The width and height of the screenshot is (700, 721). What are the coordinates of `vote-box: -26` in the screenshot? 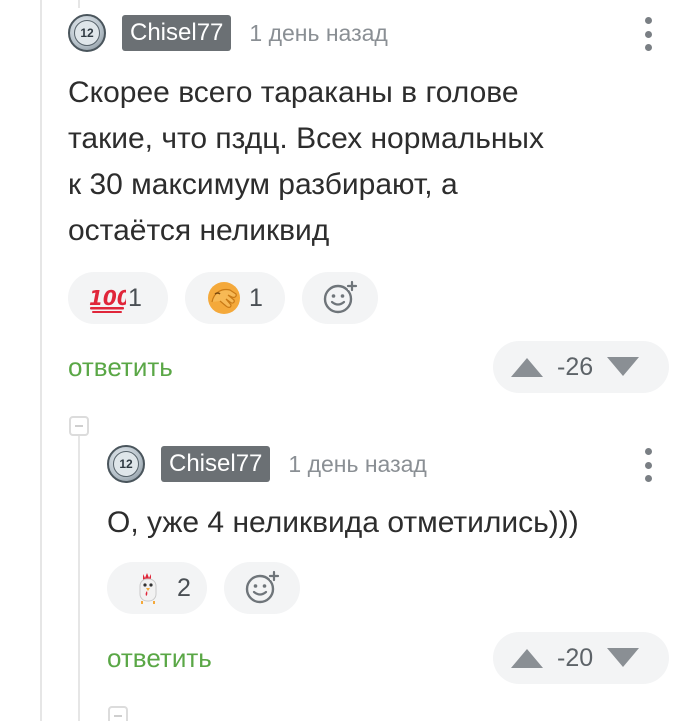 It's located at (581, 367).